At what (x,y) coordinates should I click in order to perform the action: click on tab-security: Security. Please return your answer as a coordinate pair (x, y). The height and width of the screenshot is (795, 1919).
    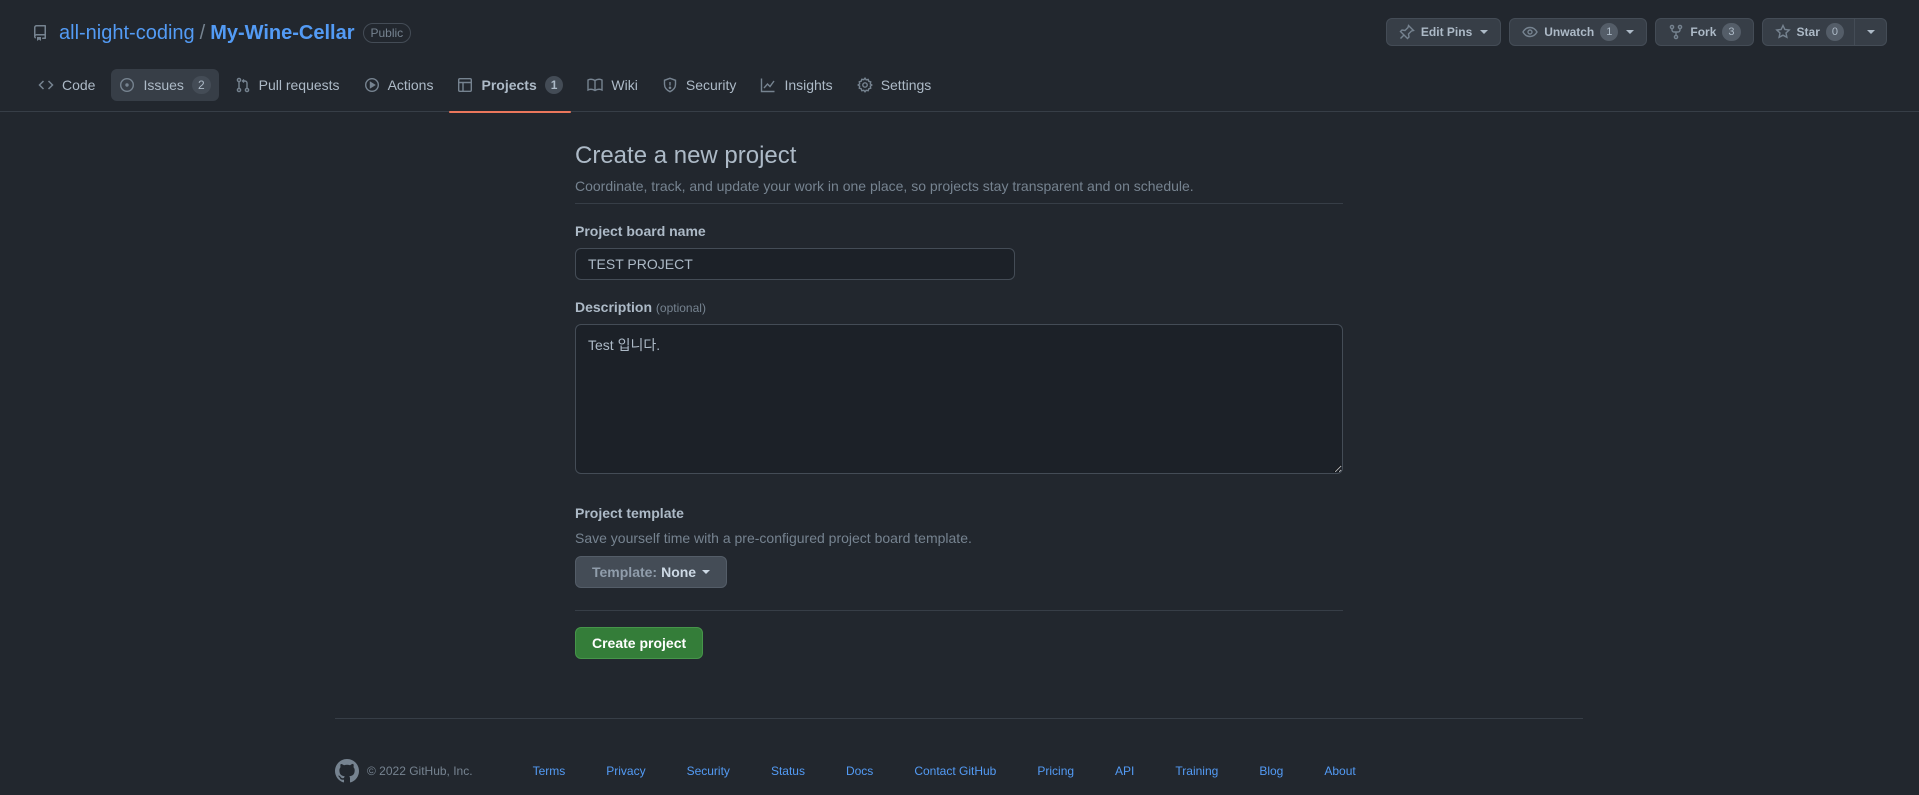
    Looking at the image, I should click on (699, 92).